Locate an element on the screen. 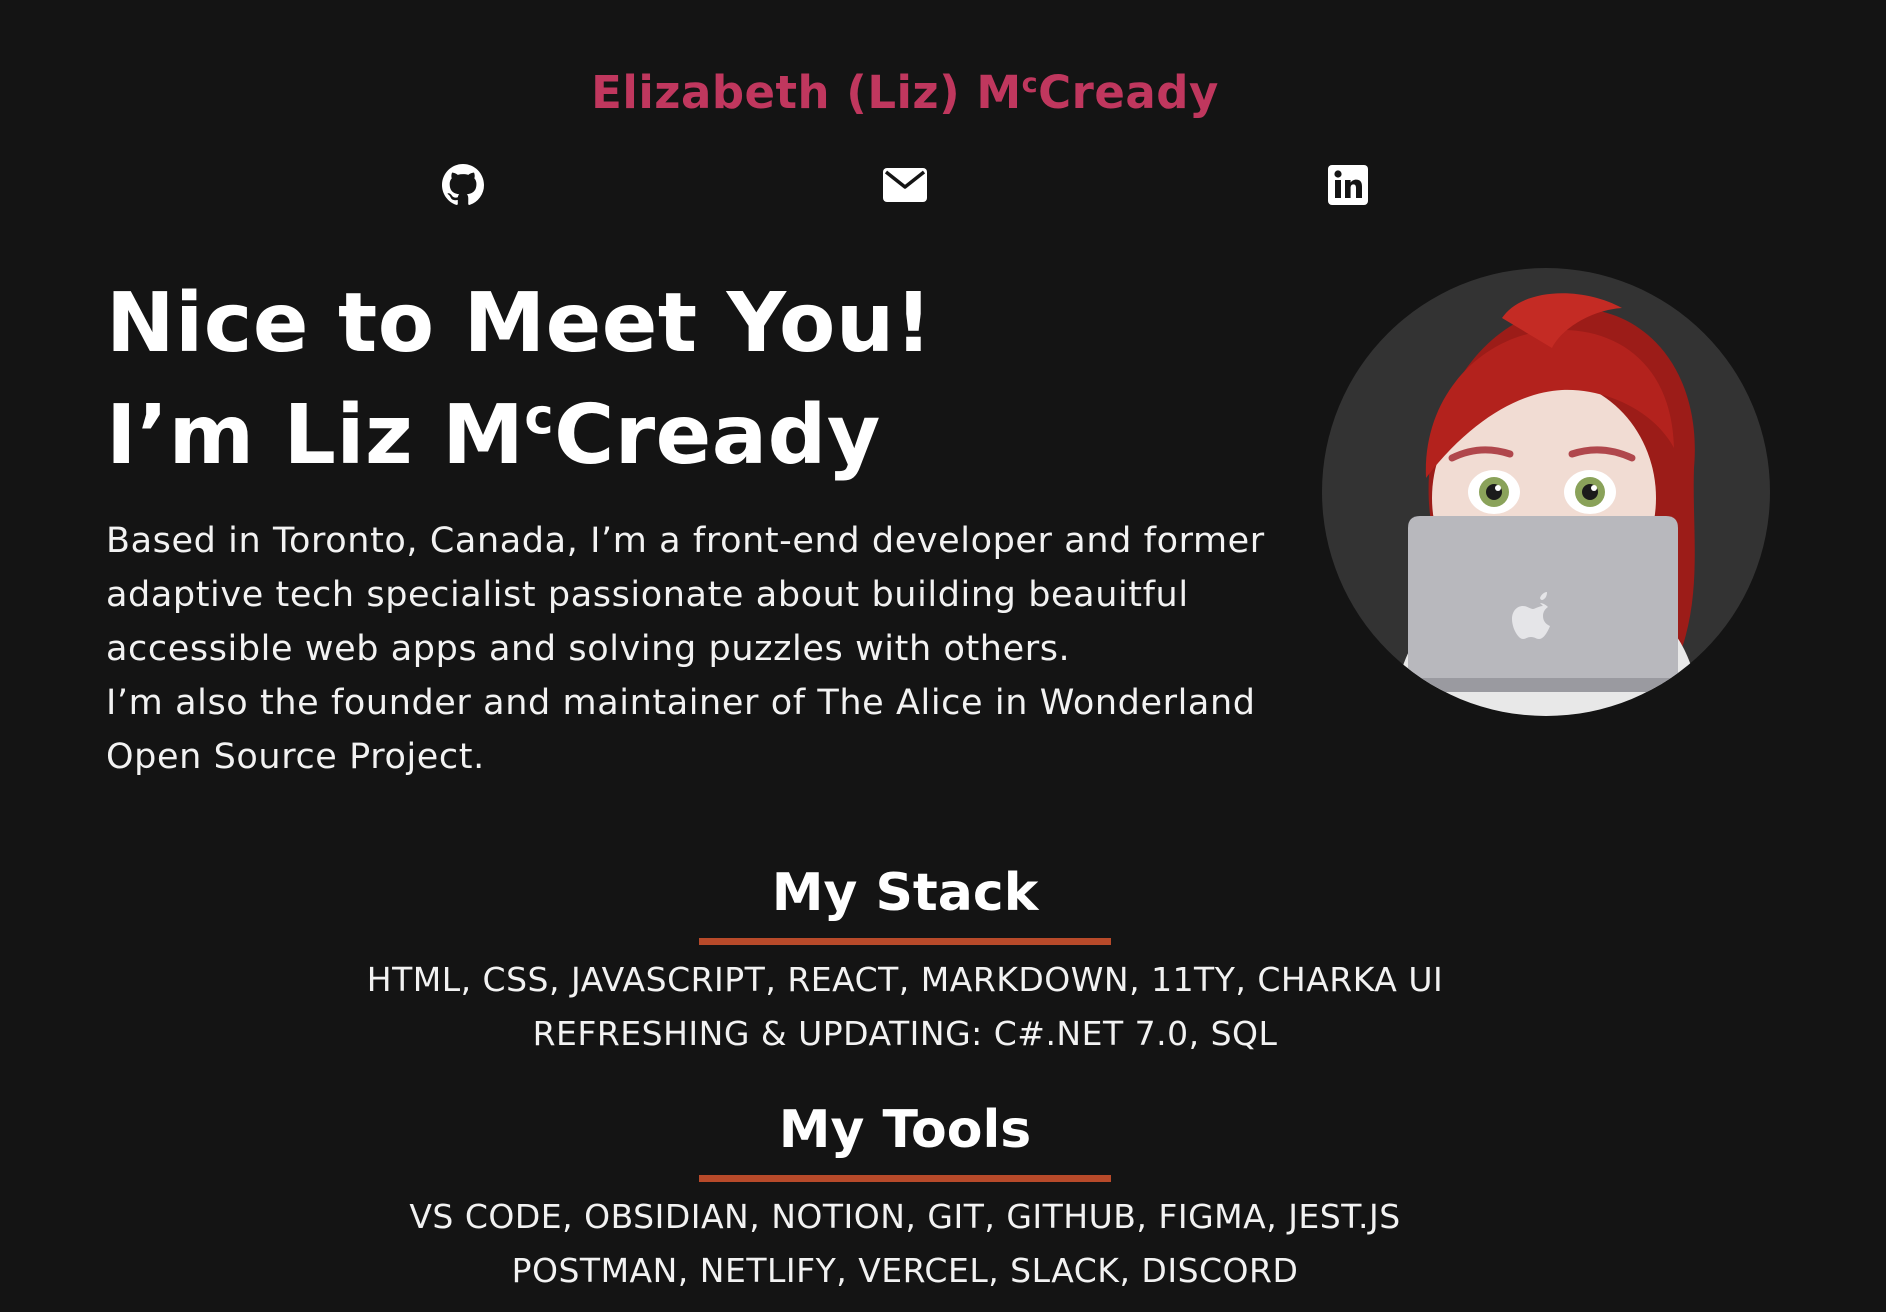  tools-line-2: POSTMAN, NETLIFY, VERCEL, SLACK, DISCORD is located at coordinates (905, 1270).